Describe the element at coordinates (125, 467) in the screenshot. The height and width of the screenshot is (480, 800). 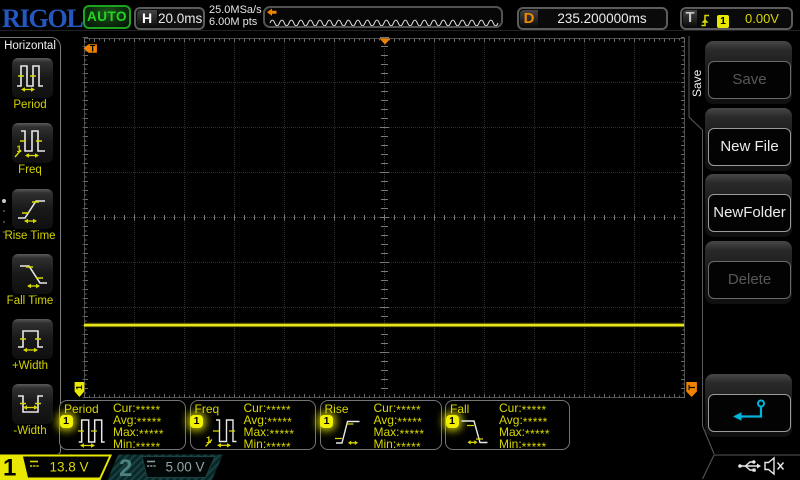
I see `svg-text: 2` at that location.